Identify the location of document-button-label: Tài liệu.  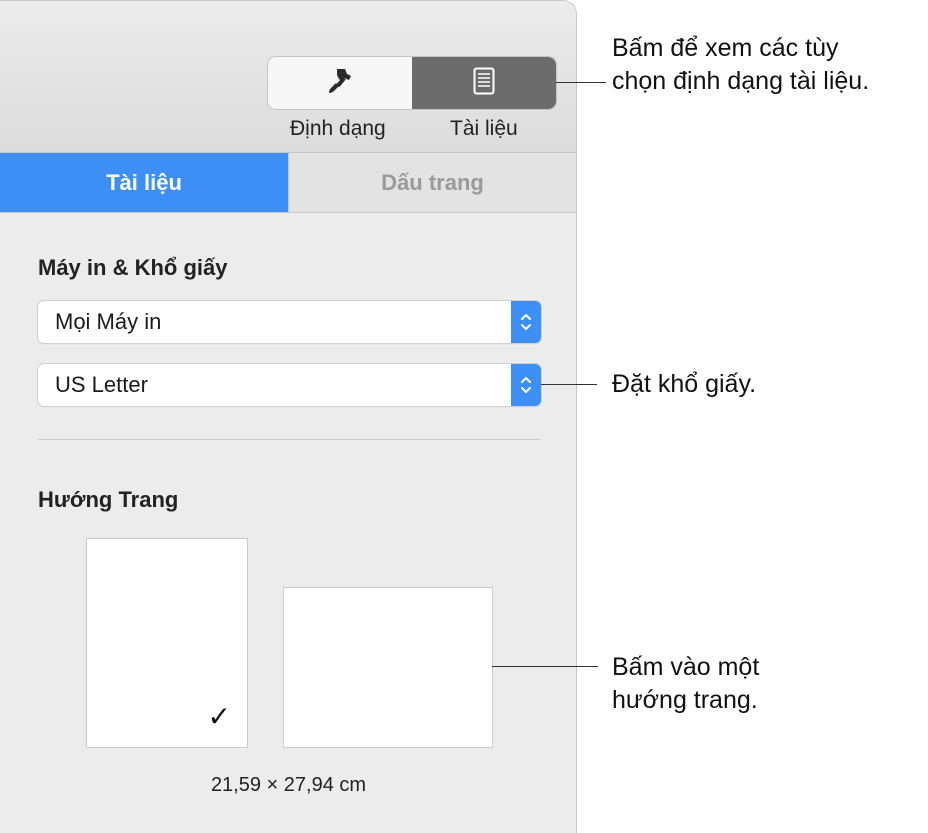
(484, 128).